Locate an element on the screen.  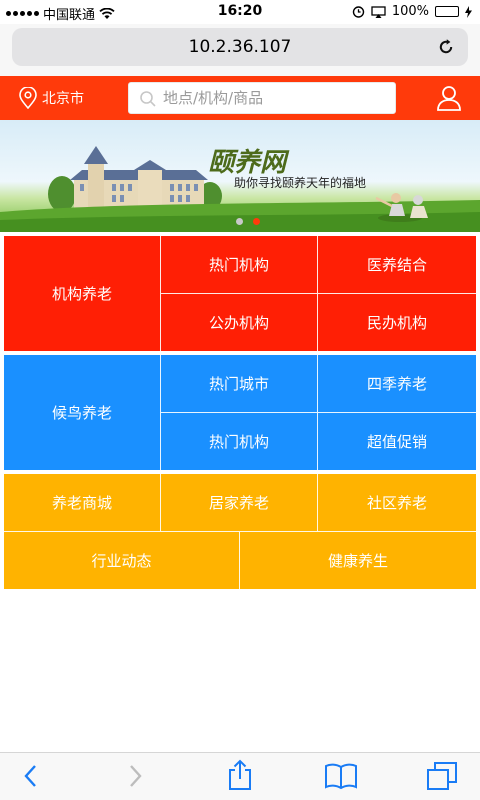
menu-home-care: 居家养老 is located at coordinates (239, 503).